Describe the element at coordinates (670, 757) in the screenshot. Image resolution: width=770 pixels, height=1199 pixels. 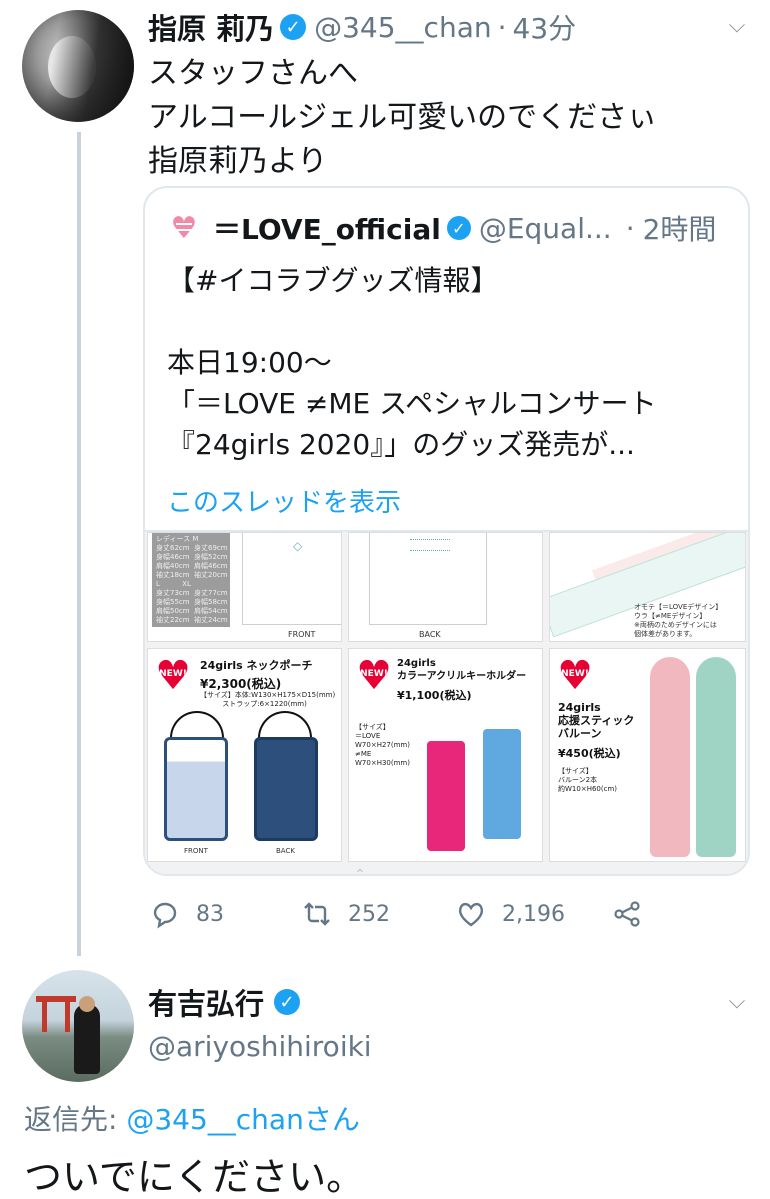
I see `balloon-pink` at that location.